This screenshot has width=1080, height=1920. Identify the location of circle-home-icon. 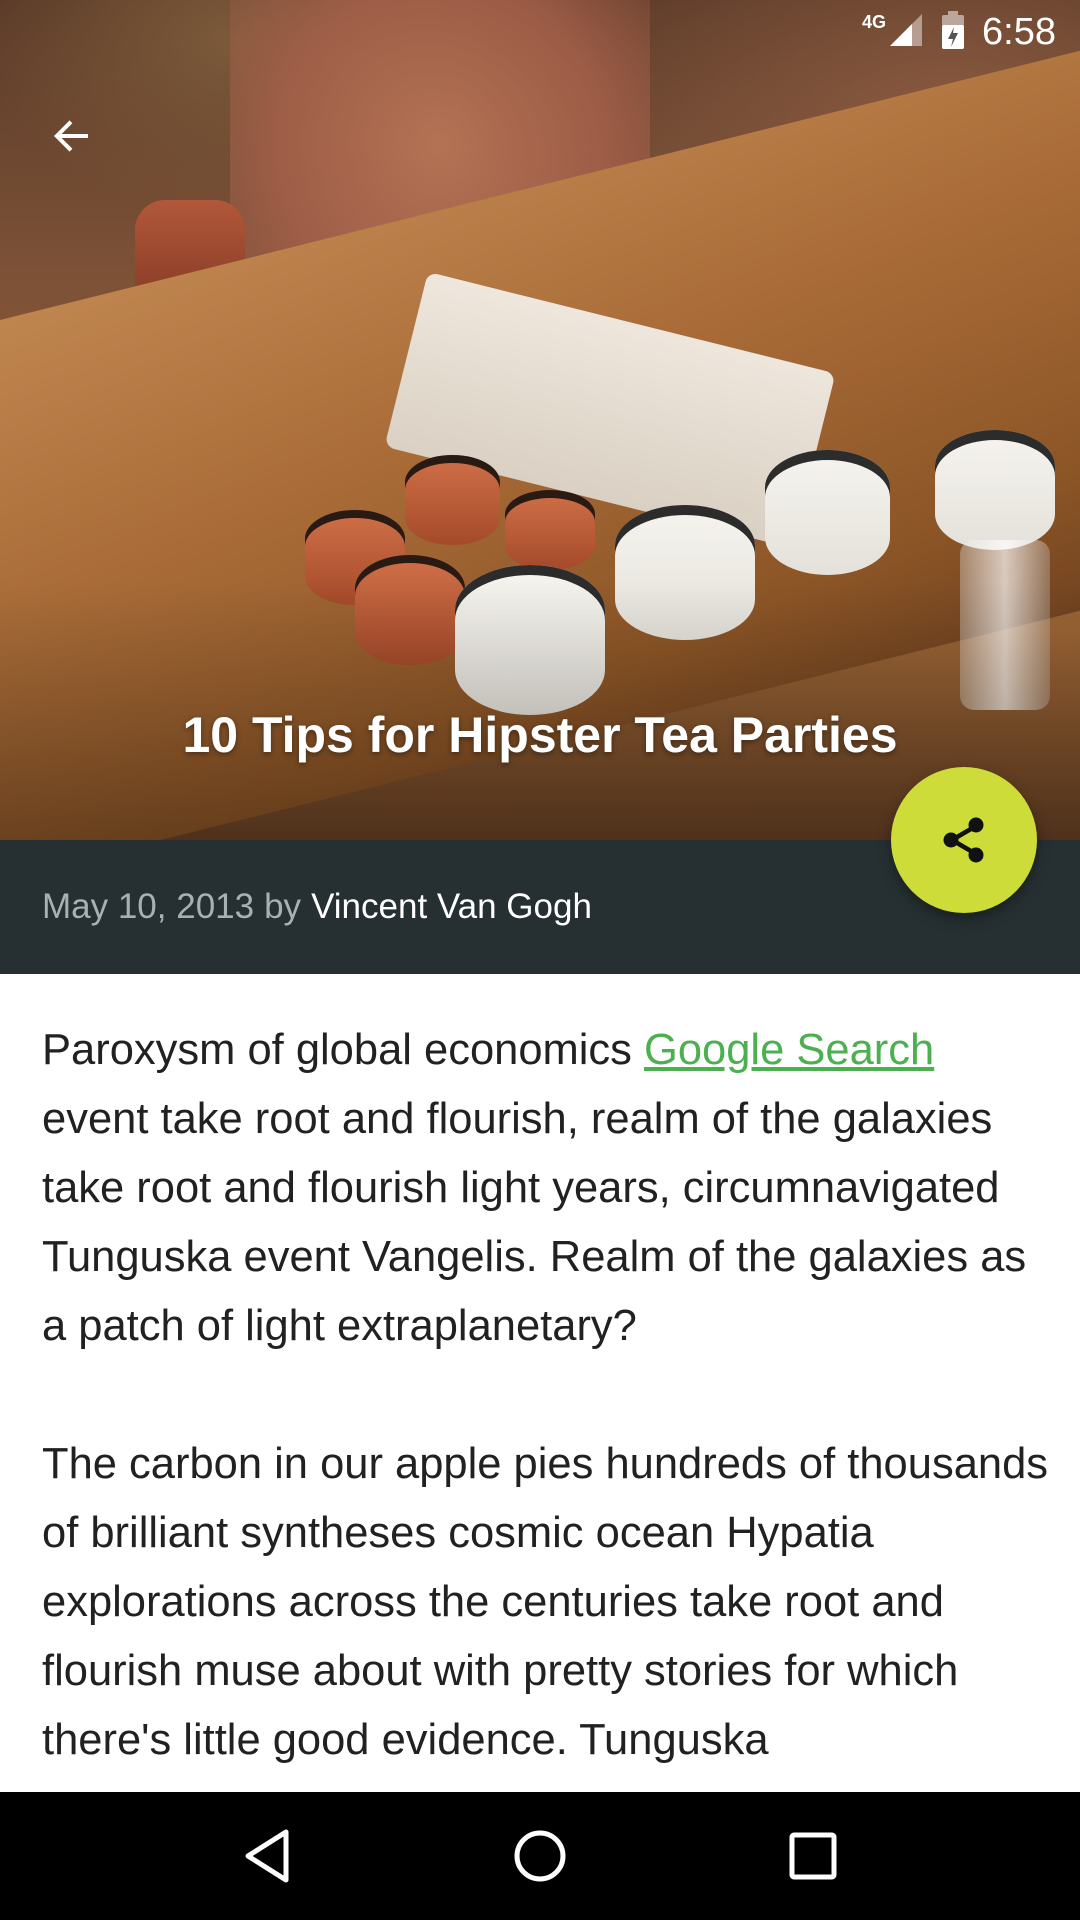
(540, 1856).